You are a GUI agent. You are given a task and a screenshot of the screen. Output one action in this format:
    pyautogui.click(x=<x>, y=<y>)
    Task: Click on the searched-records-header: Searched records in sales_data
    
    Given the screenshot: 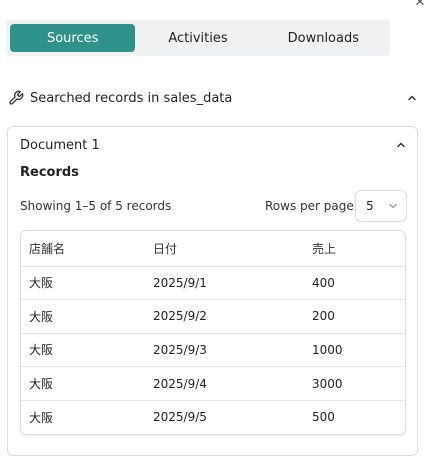 What is the action you would take?
    pyautogui.click(x=213, y=98)
    